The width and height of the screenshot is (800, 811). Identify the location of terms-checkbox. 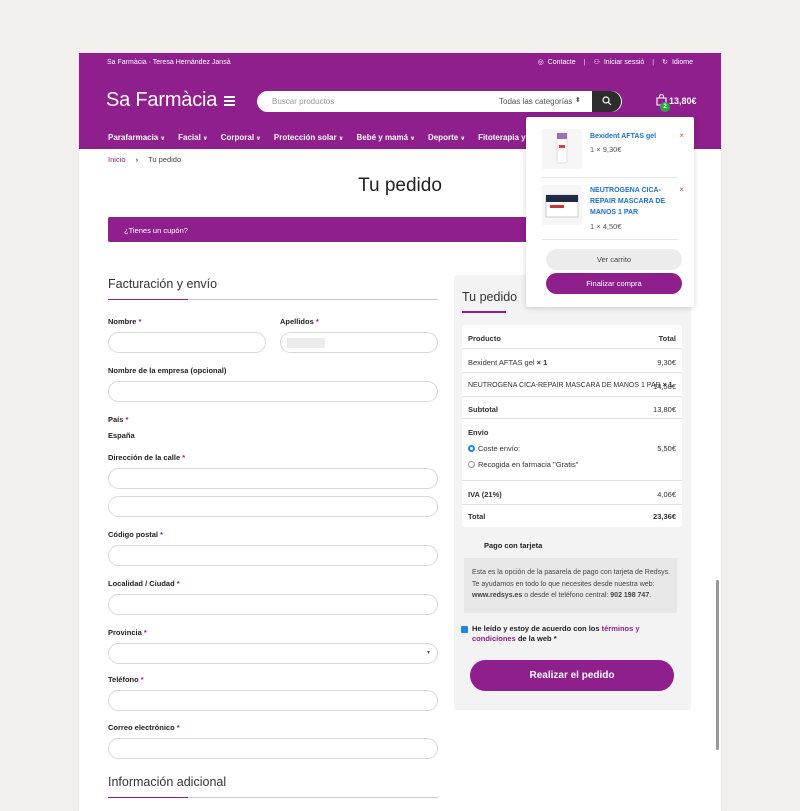
(464, 629).